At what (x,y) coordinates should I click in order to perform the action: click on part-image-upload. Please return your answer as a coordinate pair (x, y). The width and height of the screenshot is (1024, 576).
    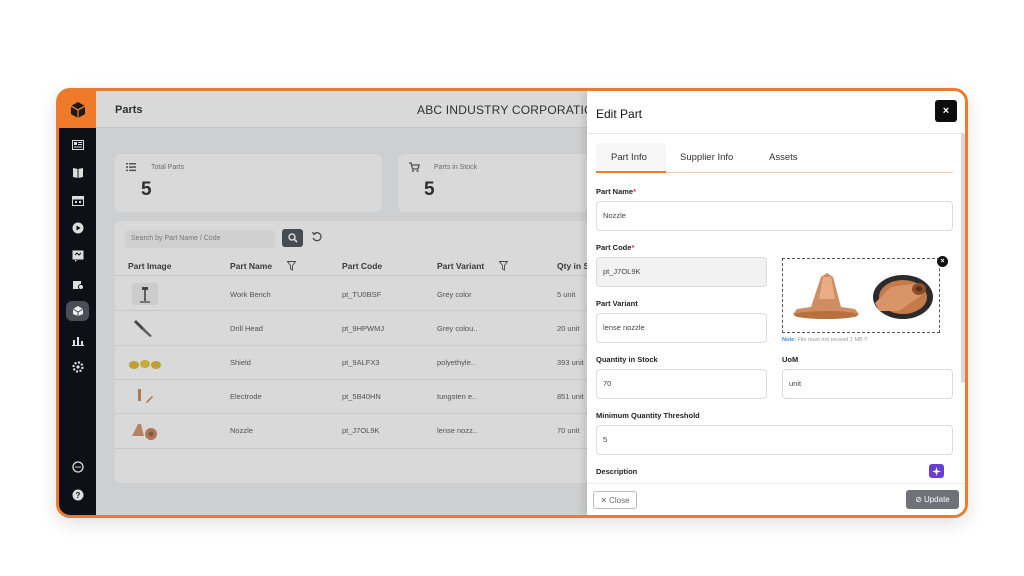
    Looking at the image, I should click on (861, 295).